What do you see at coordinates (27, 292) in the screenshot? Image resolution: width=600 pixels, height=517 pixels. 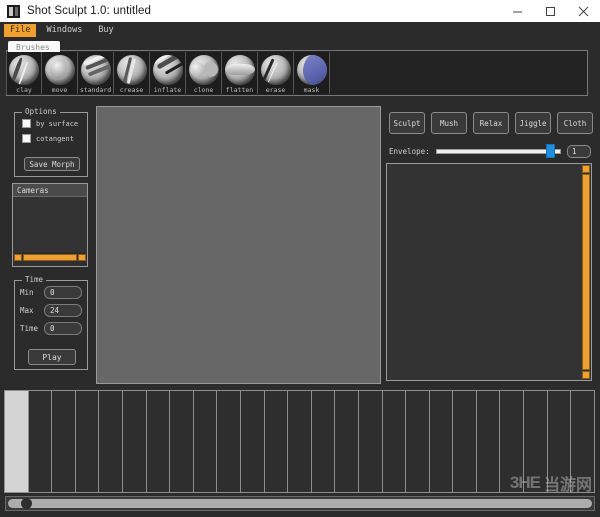 I see `time-min-label: Min` at bounding box center [27, 292].